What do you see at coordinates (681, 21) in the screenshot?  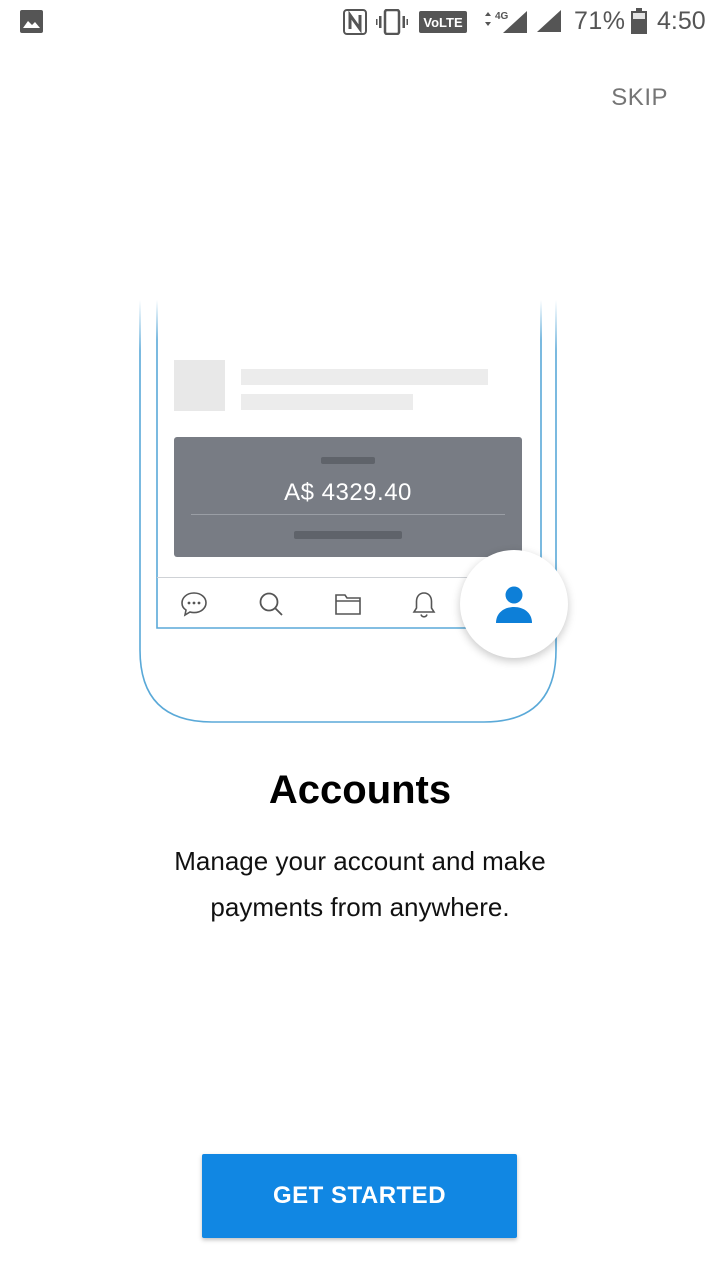 I see `clock: 4:50` at bounding box center [681, 21].